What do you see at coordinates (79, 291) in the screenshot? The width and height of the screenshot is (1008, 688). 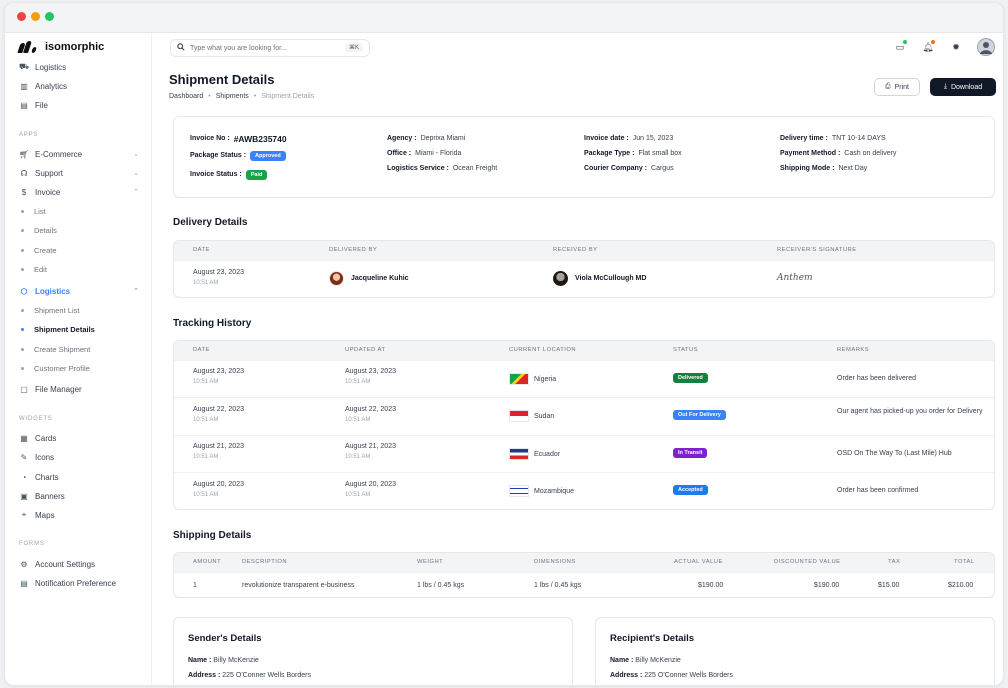 I see `sidebar-item-logistics: ⬡ Logistics ⌃` at bounding box center [79, 291].